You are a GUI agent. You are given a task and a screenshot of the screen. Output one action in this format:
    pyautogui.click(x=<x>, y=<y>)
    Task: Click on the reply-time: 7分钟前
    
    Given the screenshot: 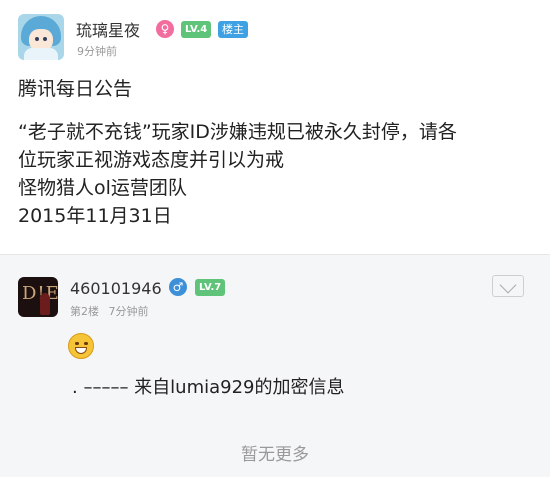 What is the action you would take?
    pyautogui.click(x=128, y=311)
    